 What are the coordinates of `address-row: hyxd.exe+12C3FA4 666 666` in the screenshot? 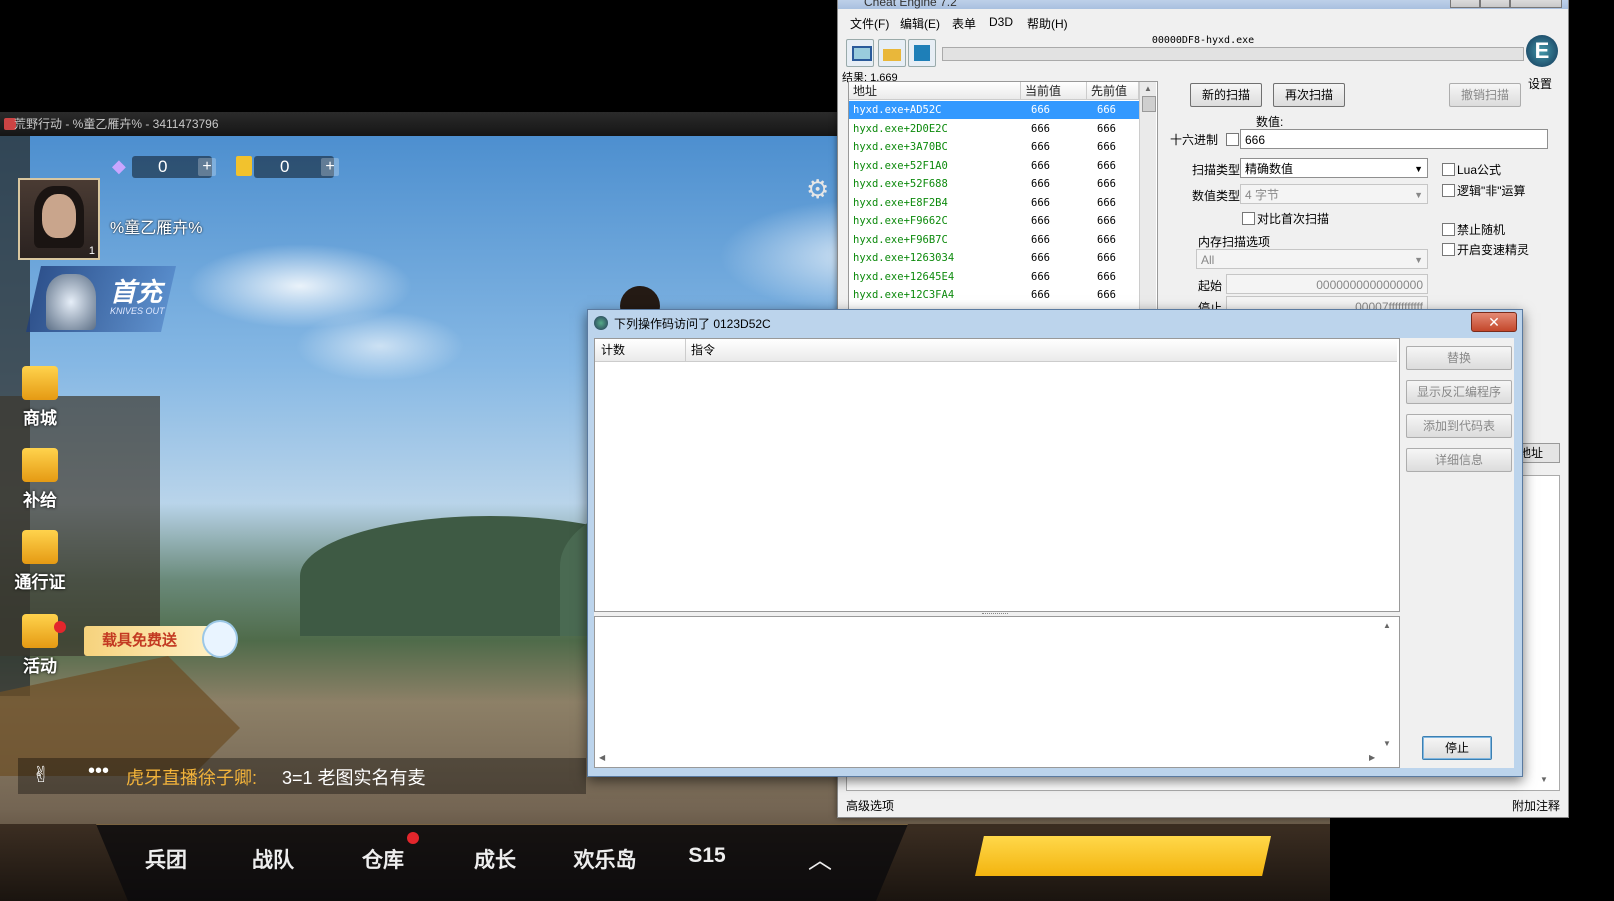 It's located at (994, 295).